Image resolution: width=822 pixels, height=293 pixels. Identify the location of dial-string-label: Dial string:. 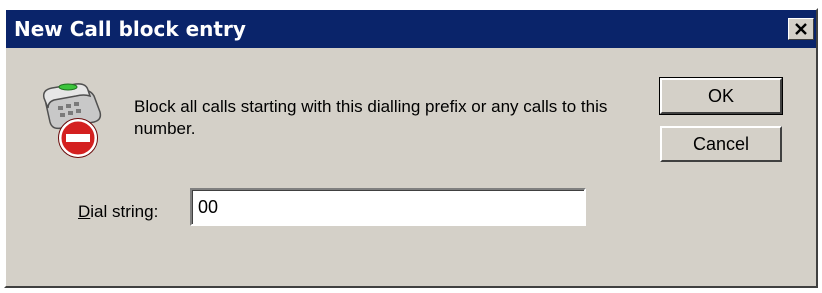
(118, 212).